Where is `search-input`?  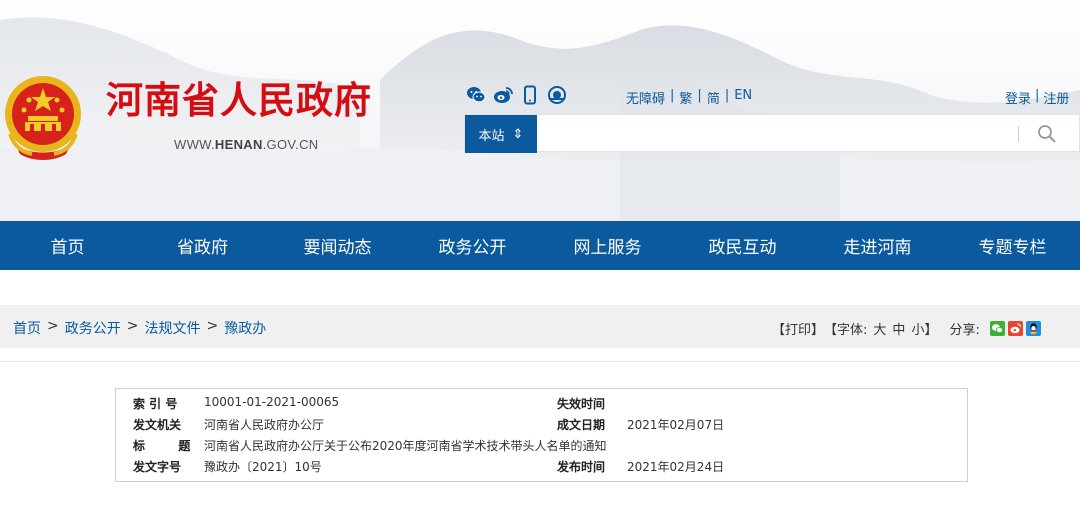 search-input is located at coordinates (773, 134).